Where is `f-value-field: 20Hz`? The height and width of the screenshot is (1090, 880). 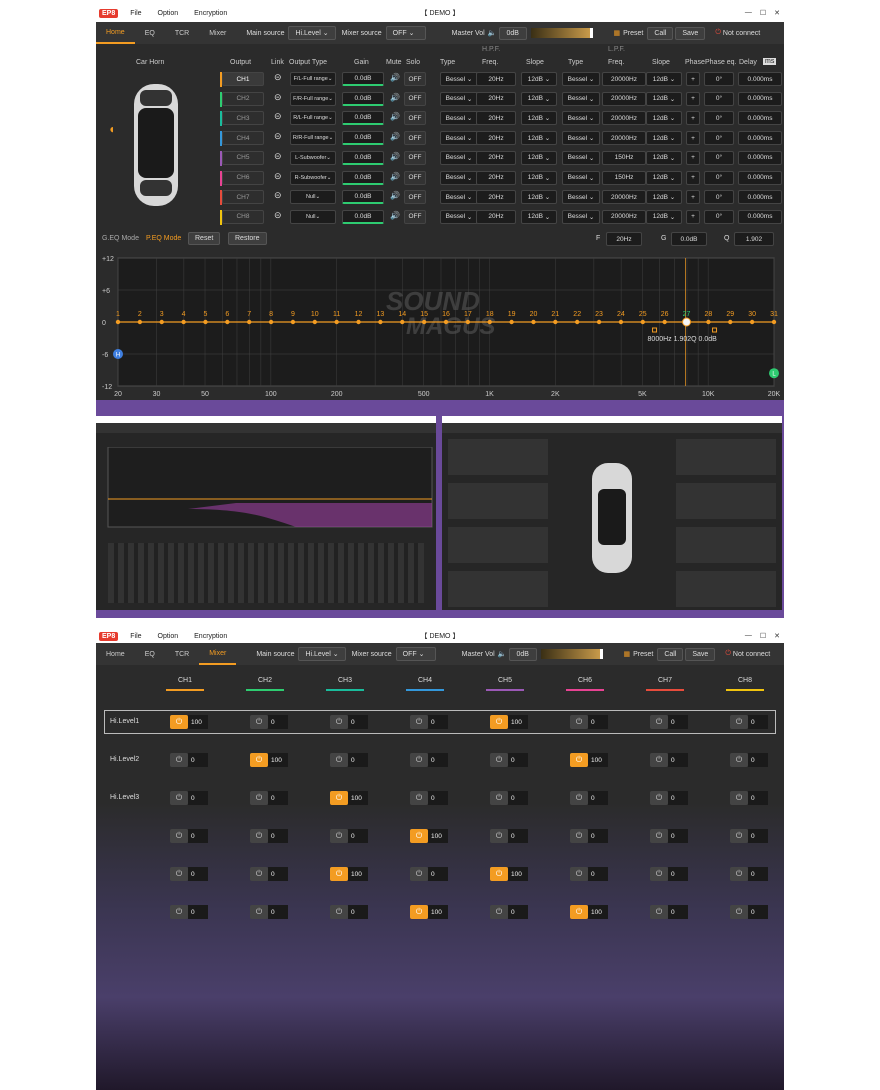
f-value-field: 20Hz is located at coordinates (624, 239).